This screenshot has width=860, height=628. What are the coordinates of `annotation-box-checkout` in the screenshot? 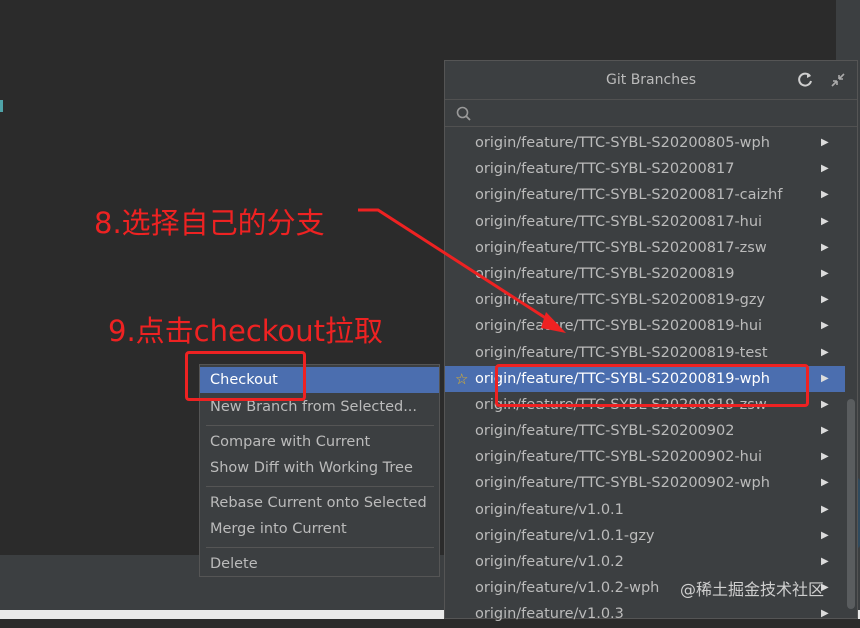 It's located at (245, 376).